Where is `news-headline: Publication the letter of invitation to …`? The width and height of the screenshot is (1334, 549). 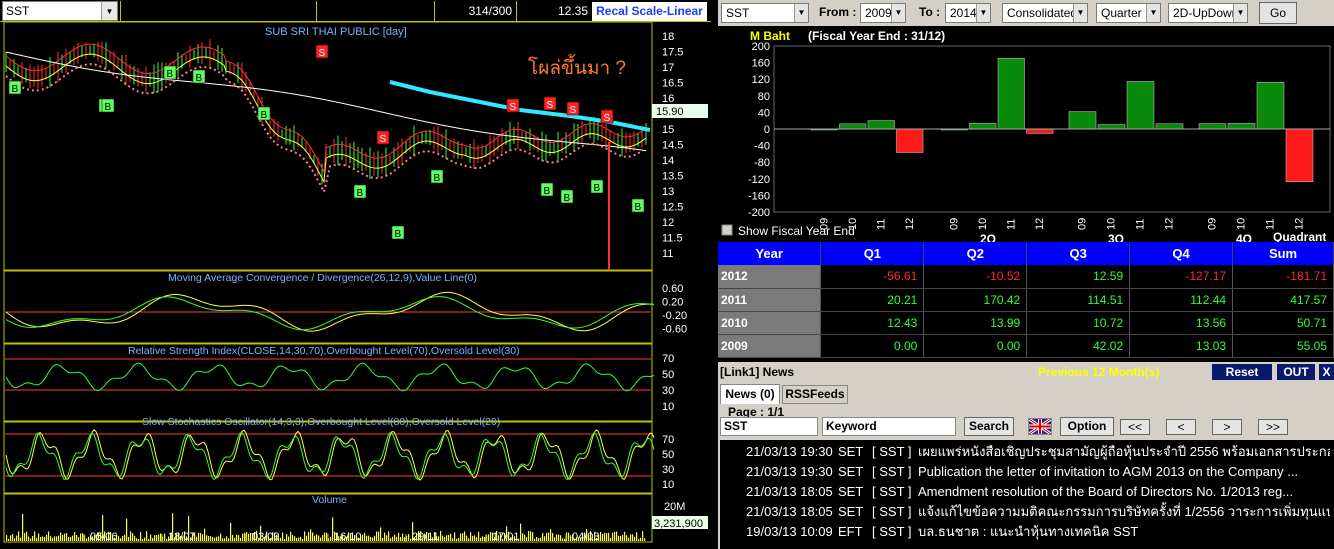
news-headline: Publication the letter of invitation to … is located at coordinates (1108, 471).